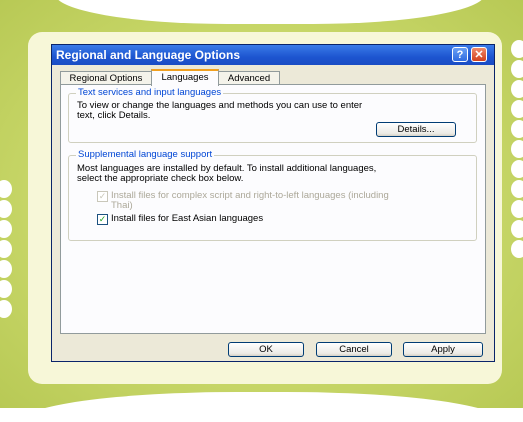 The image size is (523, 422). Describe the element at coordinates (443, 349) in the screenshot. I see `apply-button: Apply` at that location.